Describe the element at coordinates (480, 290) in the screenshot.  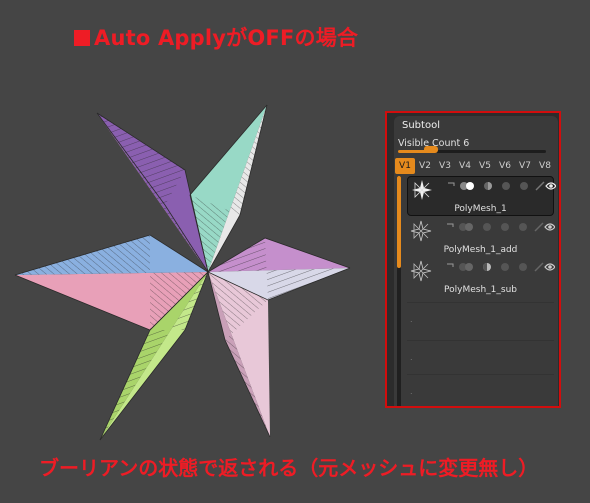
I see `subtool-name: PolyMesh_1_sub` at that location.